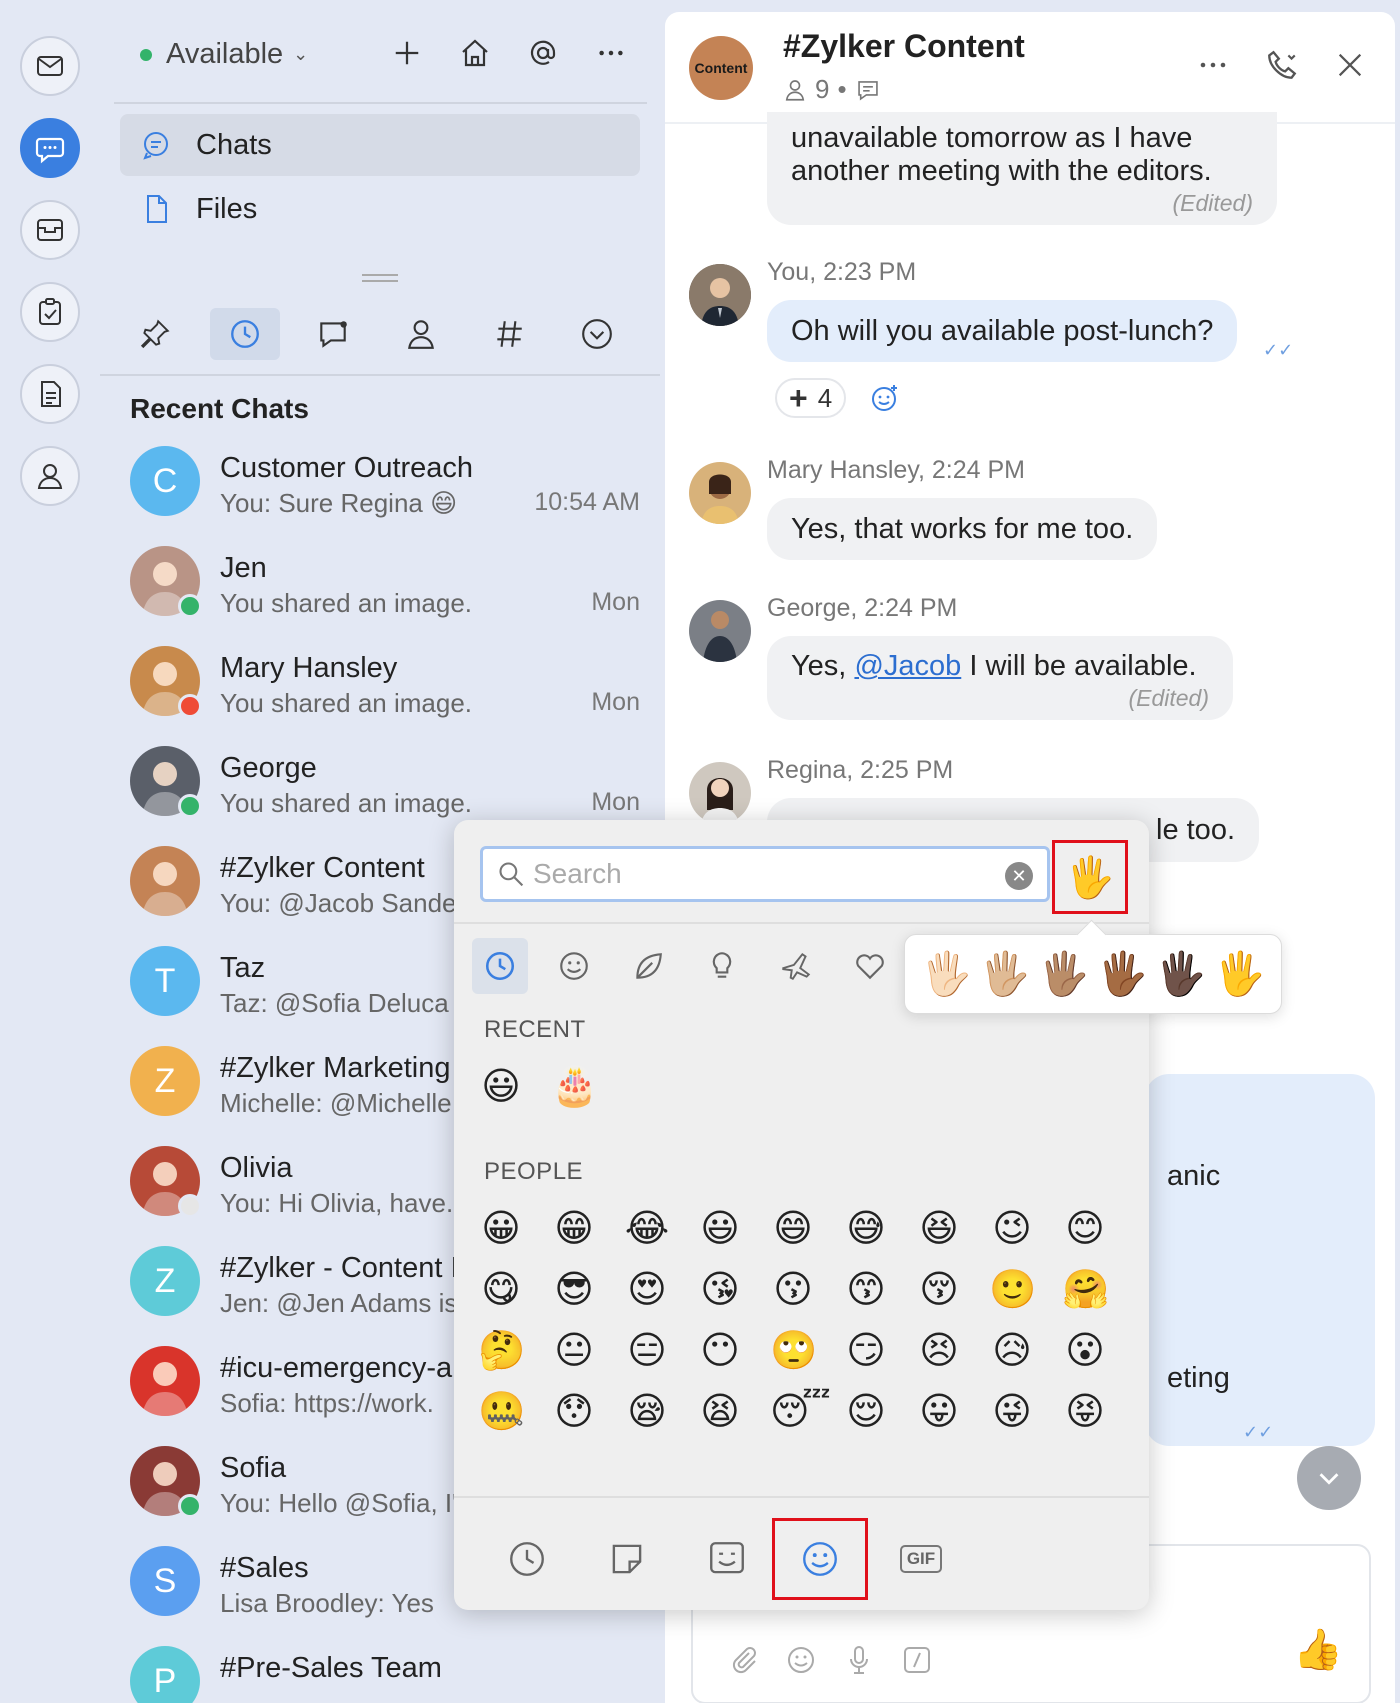 This screenshot has width=1400, height=1703. Describe the element at coordinates (1239, 974) in the screenshot. I see `skin-tone-option: 🖐` at that location.